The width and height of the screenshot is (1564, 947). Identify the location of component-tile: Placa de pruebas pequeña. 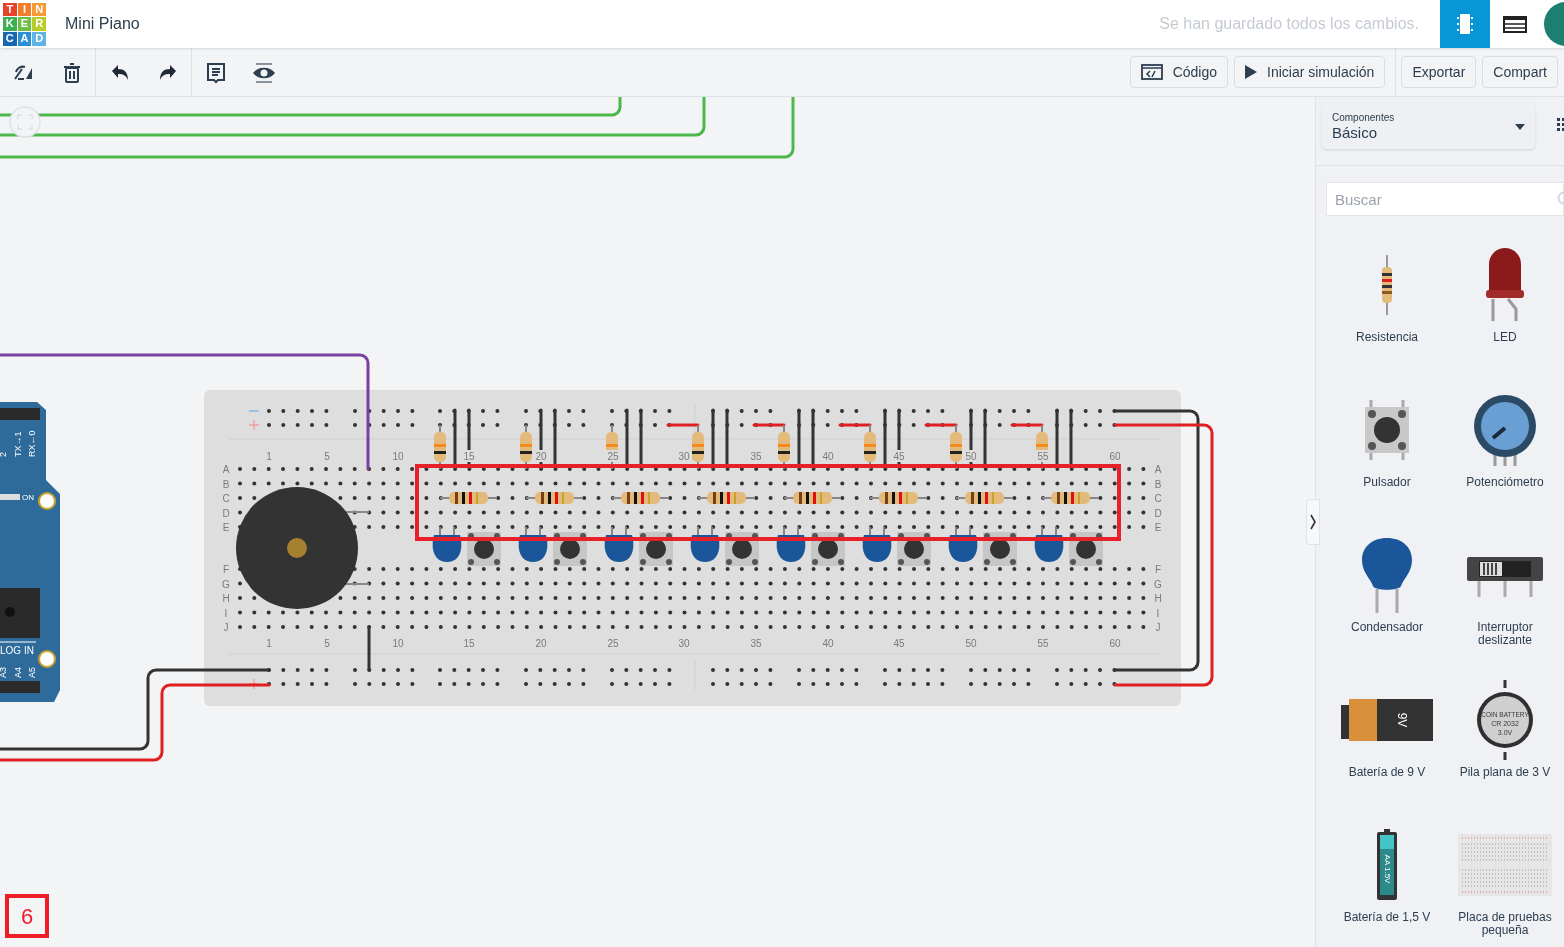
(1505, 884).